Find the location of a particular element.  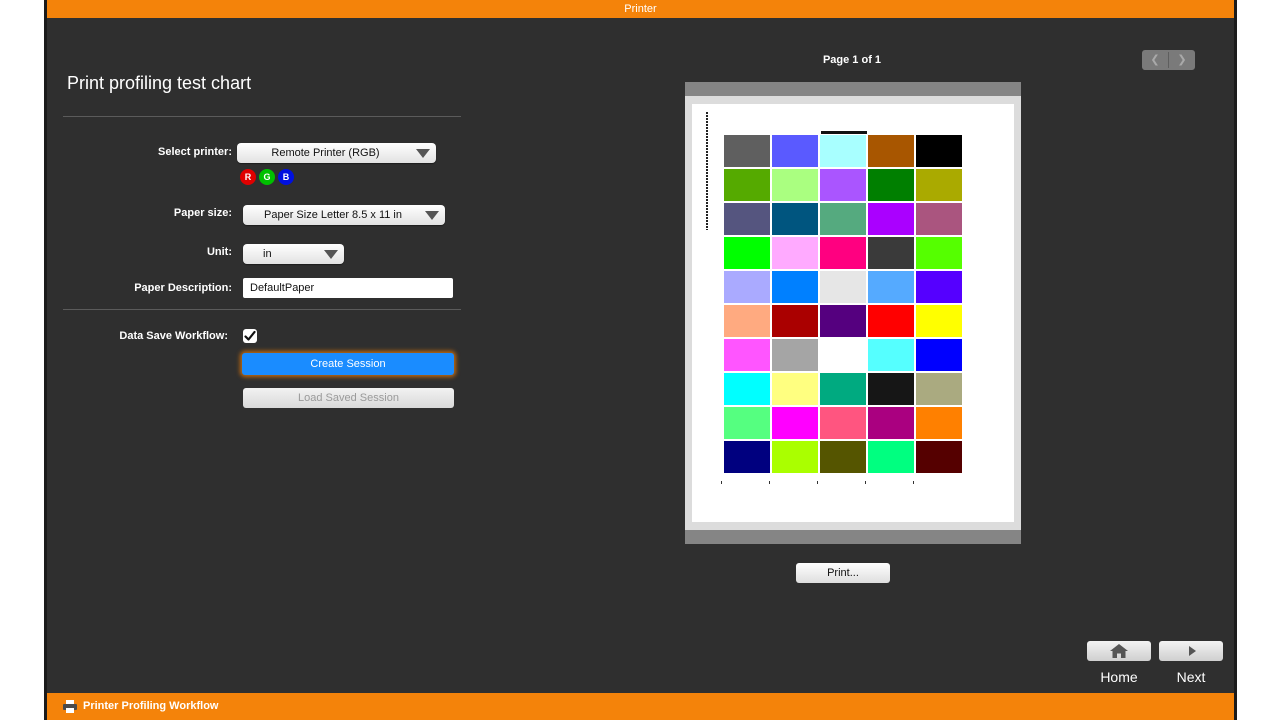

paper-size-select: Paper Size Letter 8.5 x 11 in is located at coordinates (344, 215).